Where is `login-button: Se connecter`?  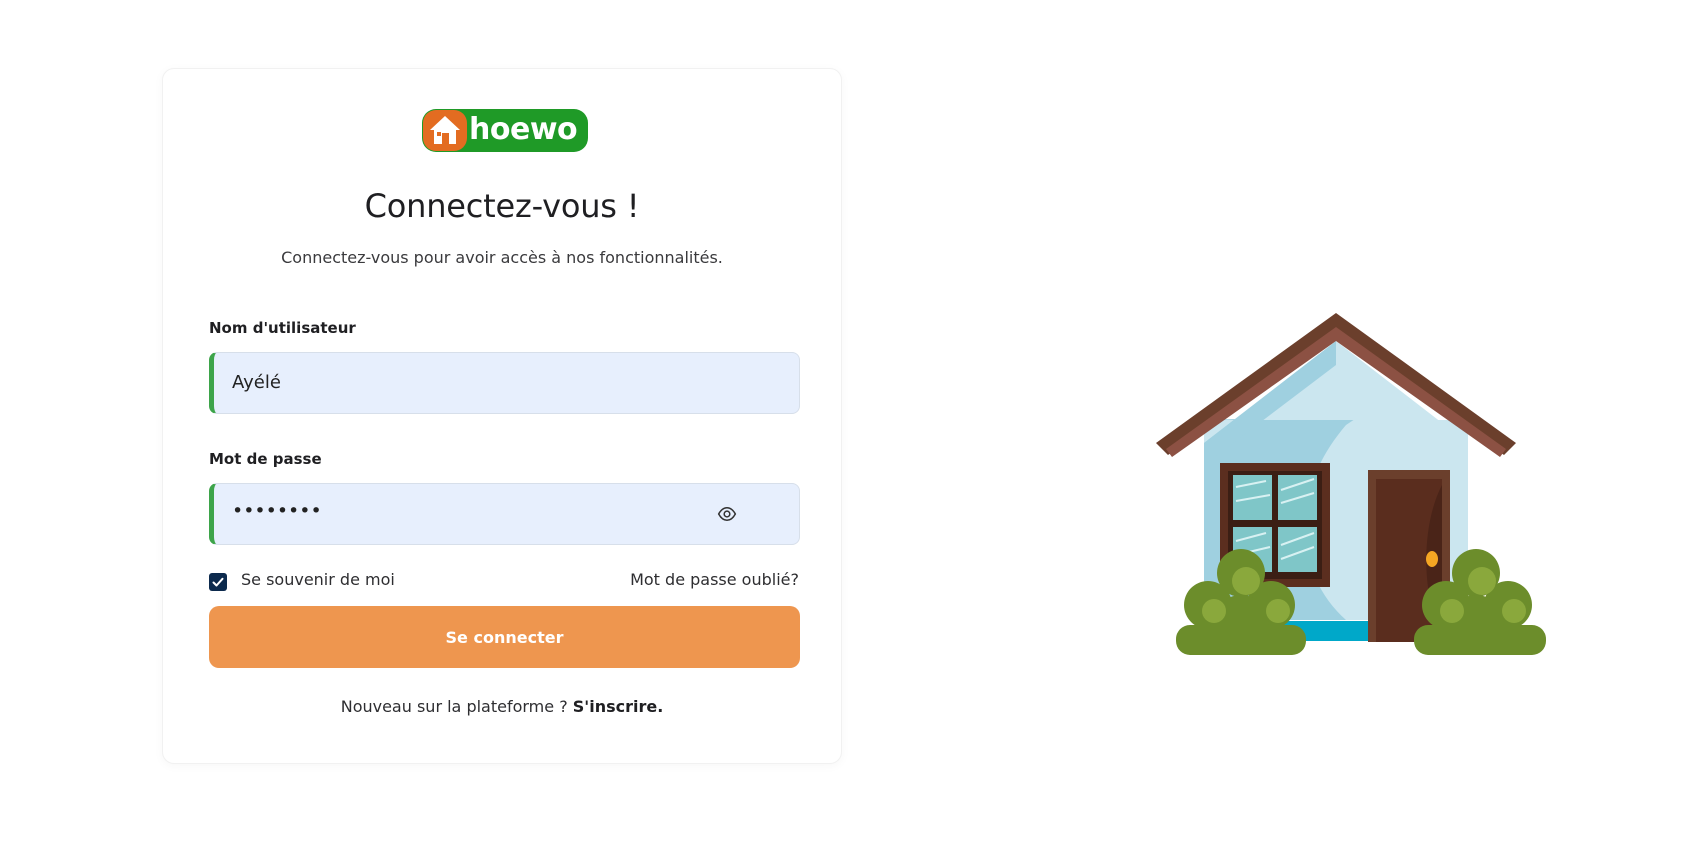
login-button: Se connecter is located at coordinates (504, 637).